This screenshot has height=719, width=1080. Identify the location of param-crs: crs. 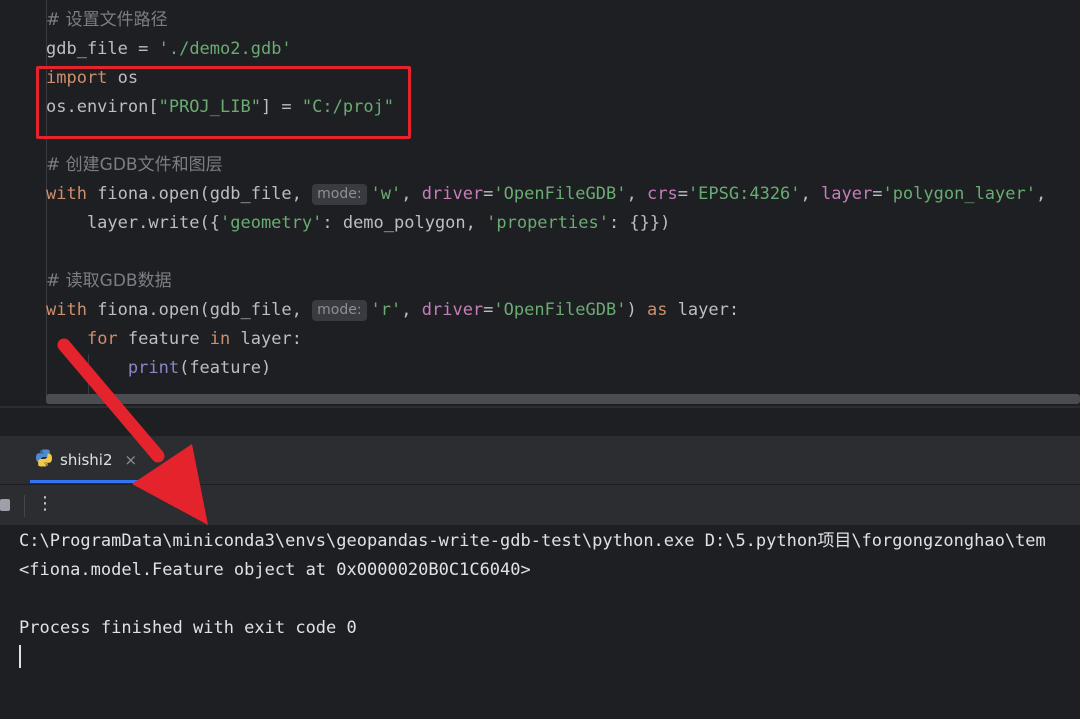
(662, 194).